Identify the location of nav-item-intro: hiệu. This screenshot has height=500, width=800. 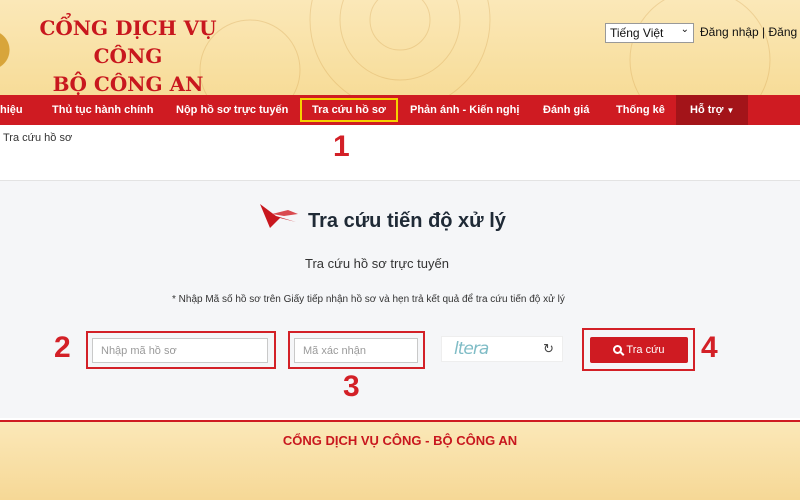
(11, 110).